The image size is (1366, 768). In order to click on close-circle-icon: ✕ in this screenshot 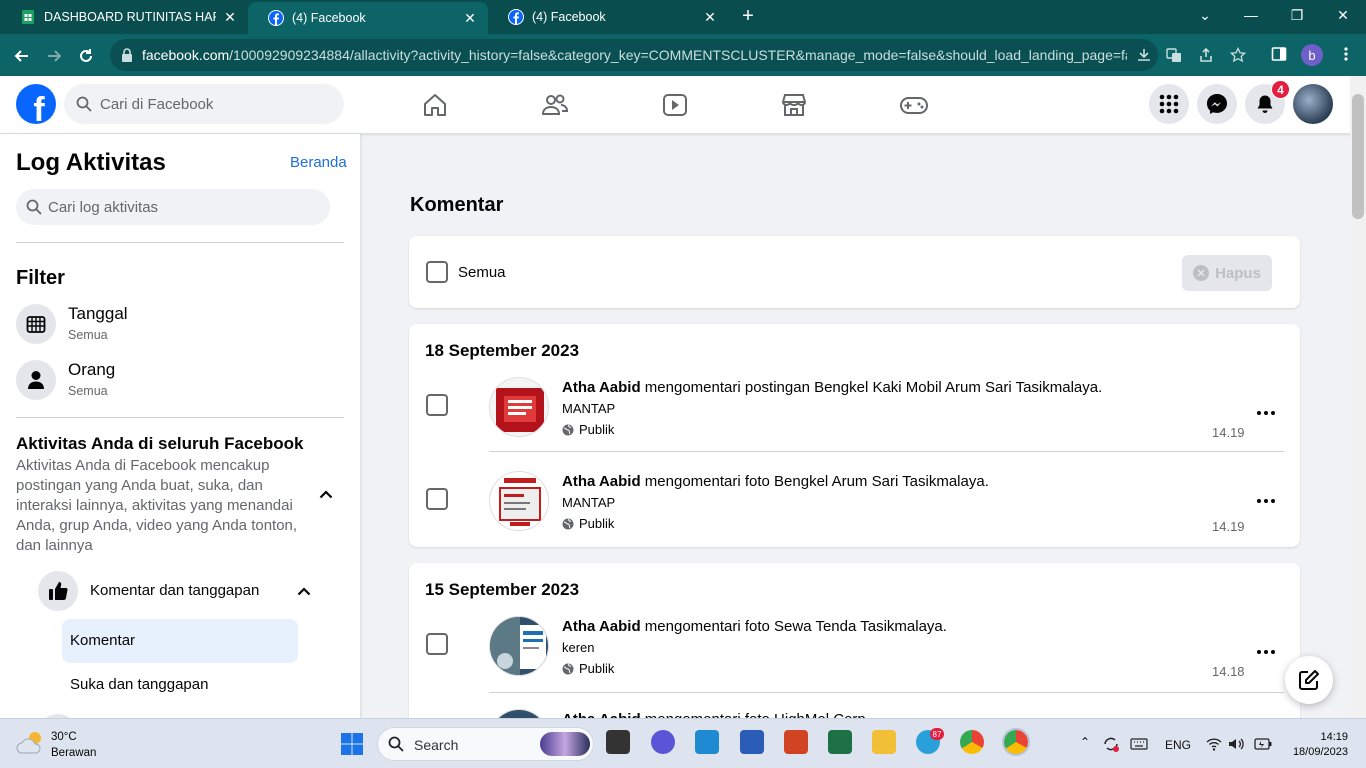, I will do `click(1201, 273)`.